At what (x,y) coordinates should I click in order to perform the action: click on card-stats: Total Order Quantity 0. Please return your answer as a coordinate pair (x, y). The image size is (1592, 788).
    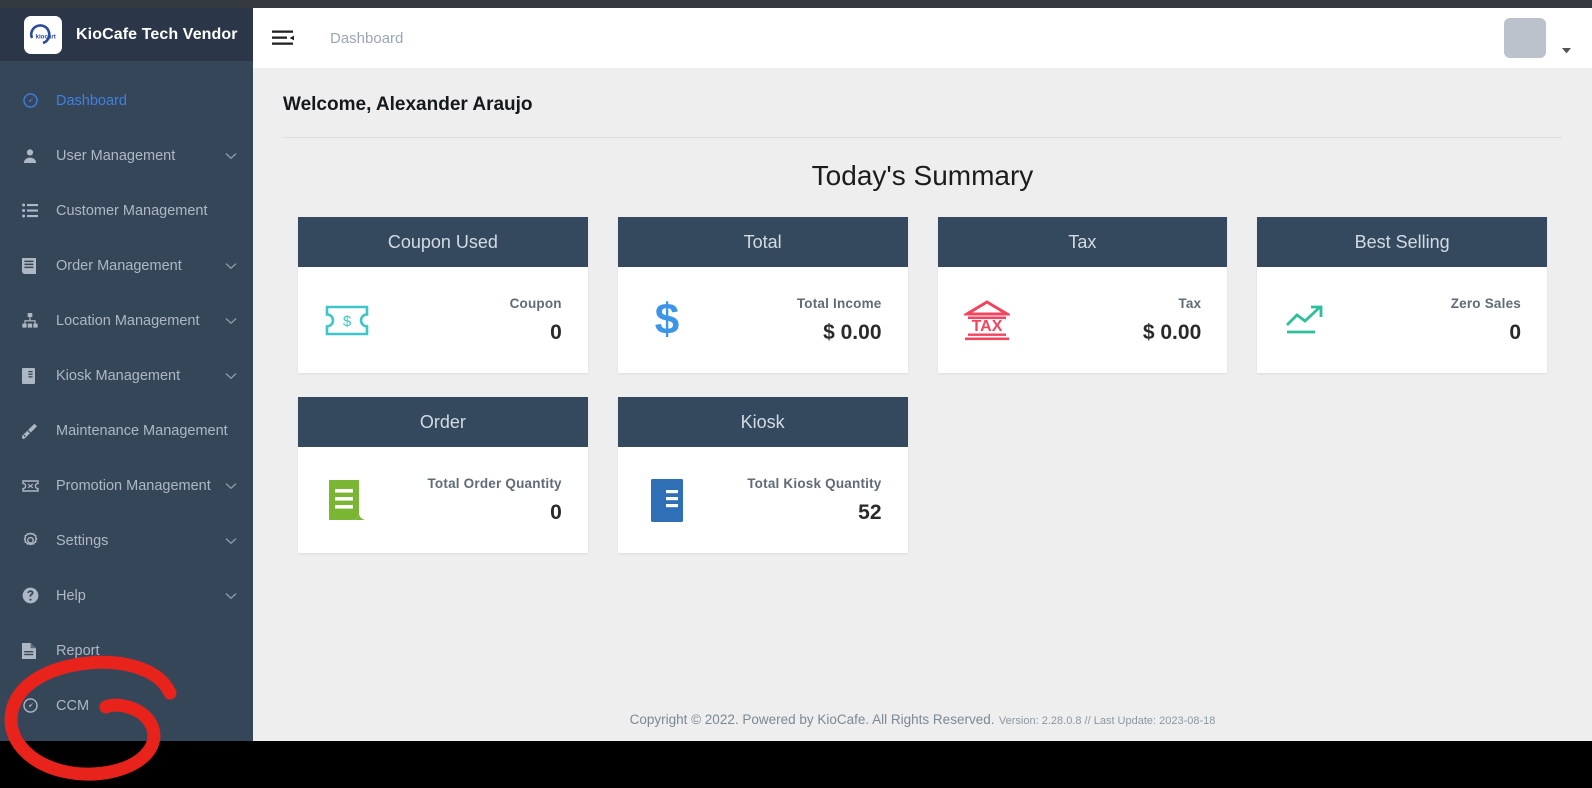
    Looking at the image, I should click on (468, 500).